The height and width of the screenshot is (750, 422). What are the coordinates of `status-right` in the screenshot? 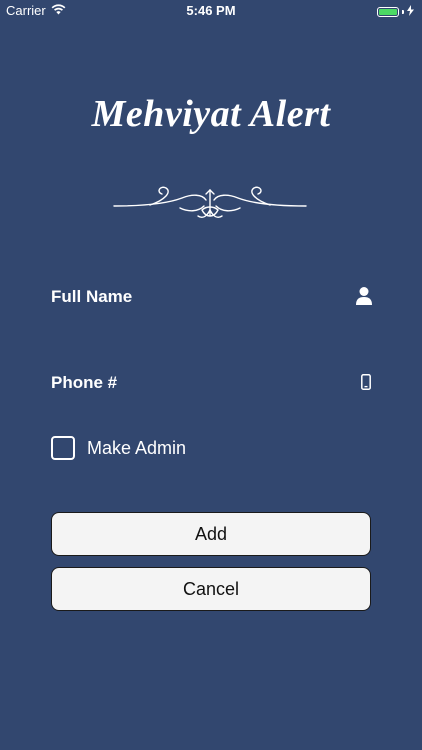 It's located at (395, 11).